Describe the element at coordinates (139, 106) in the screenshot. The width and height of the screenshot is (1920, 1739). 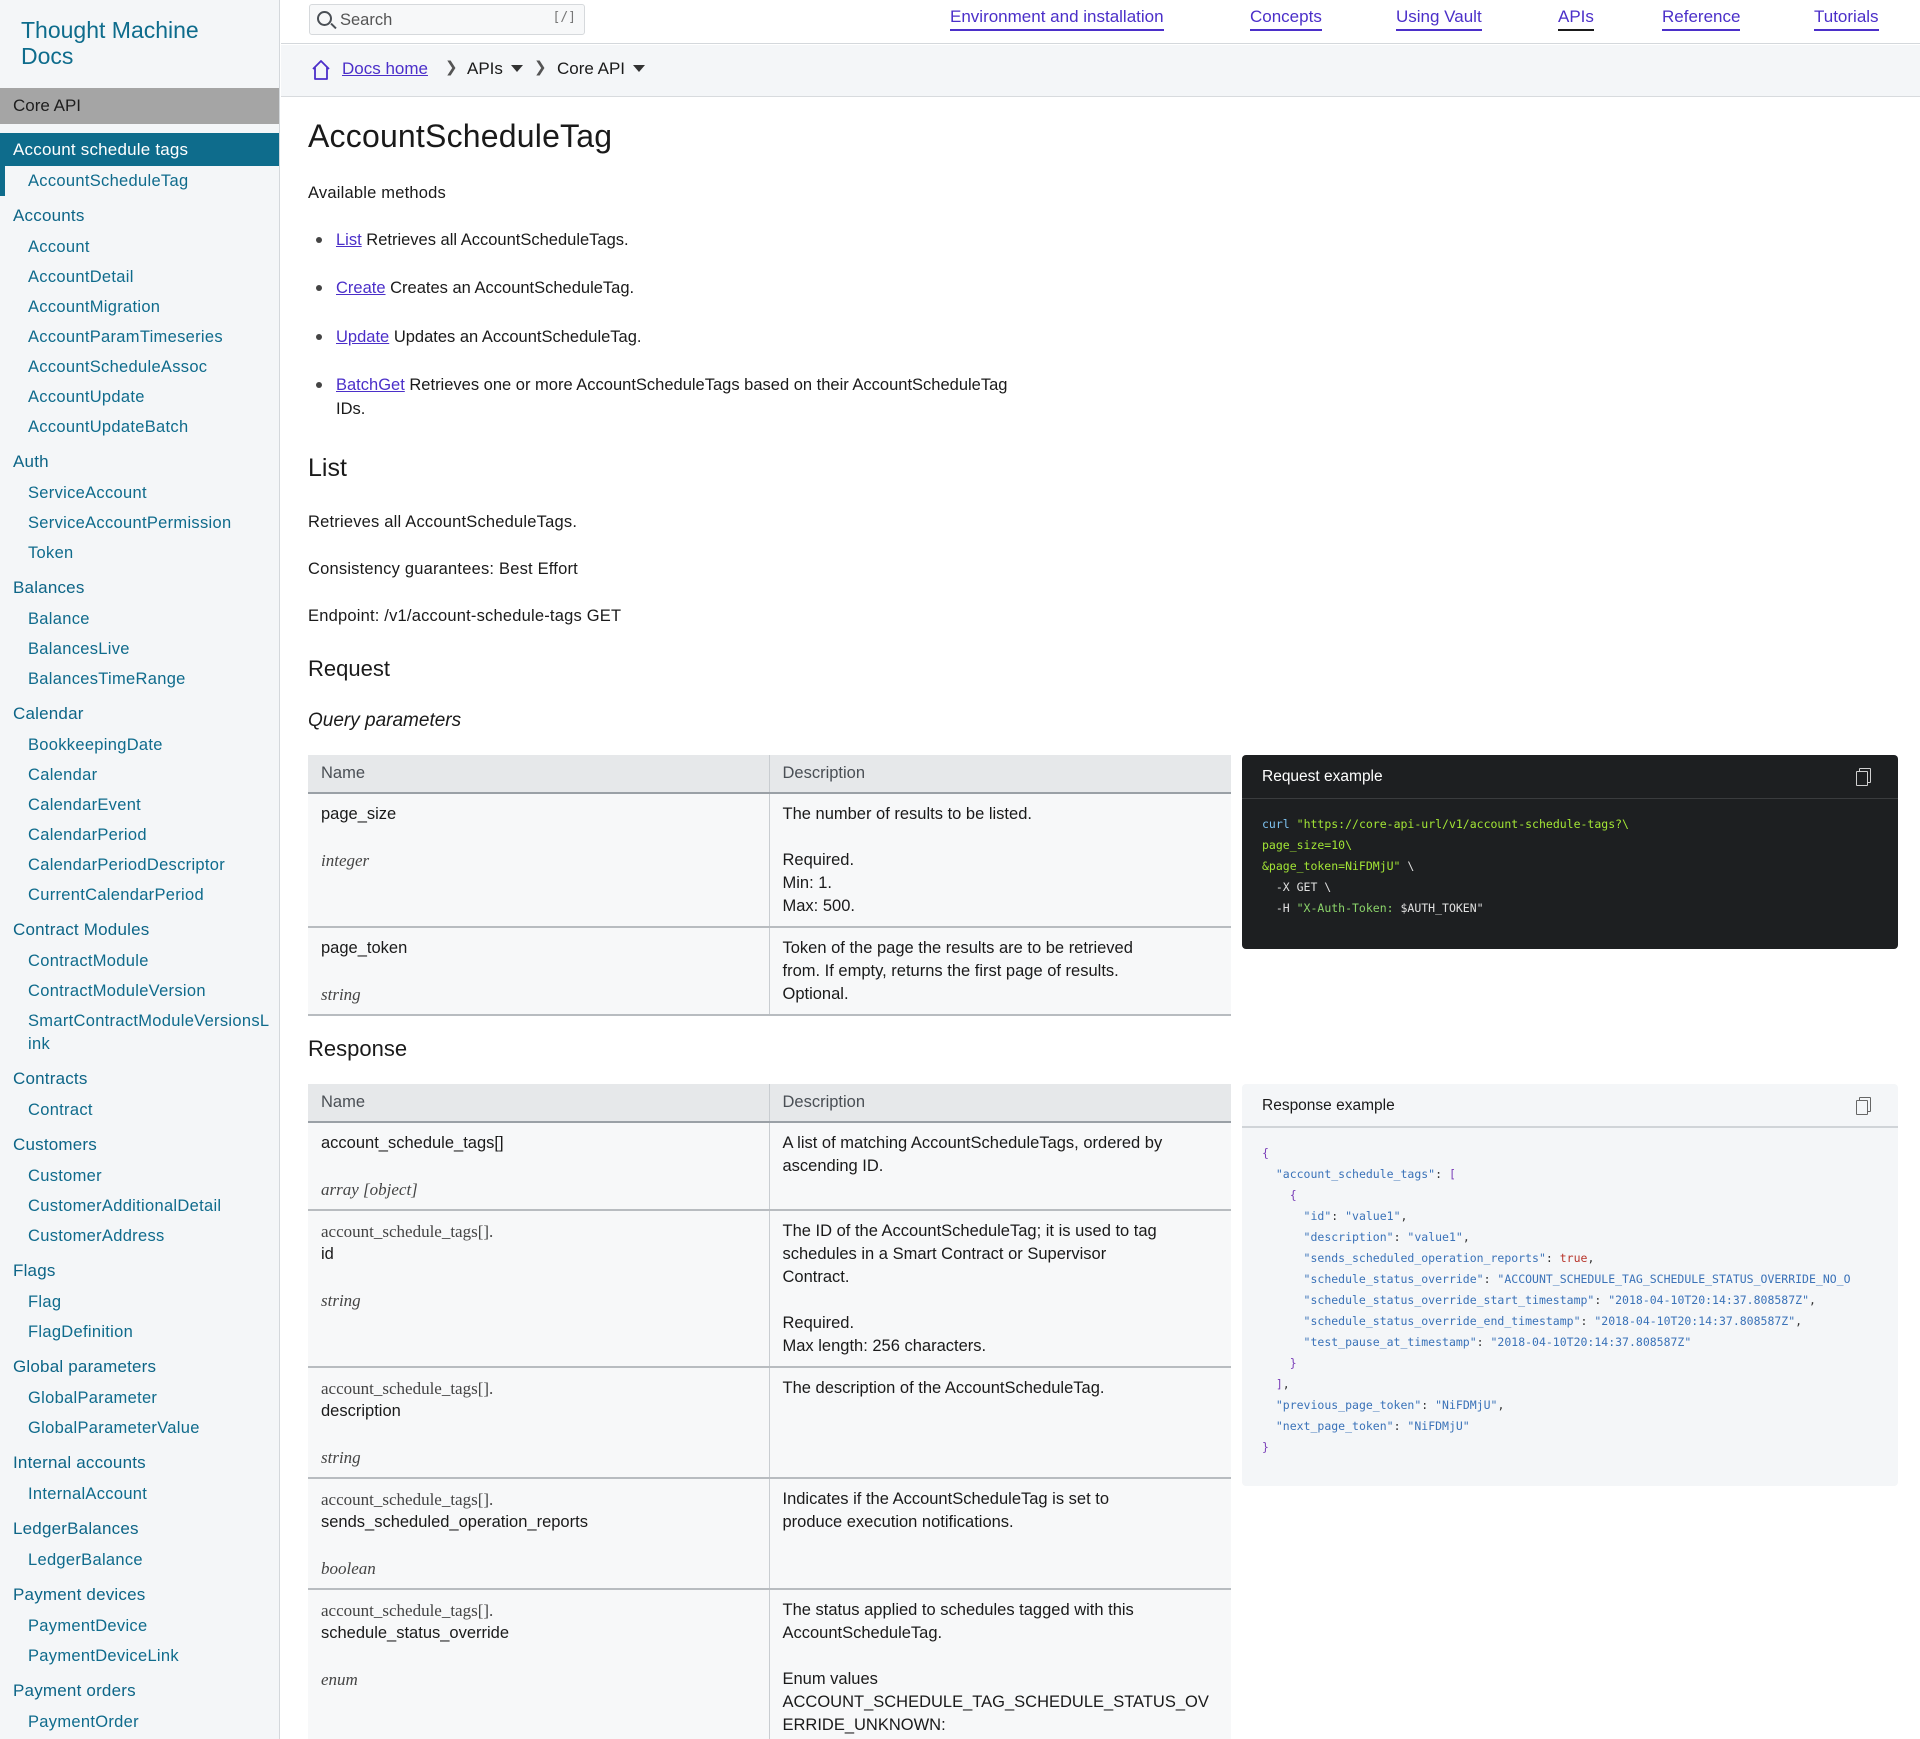
I see `sidebar-section-title: Core API` at that location.